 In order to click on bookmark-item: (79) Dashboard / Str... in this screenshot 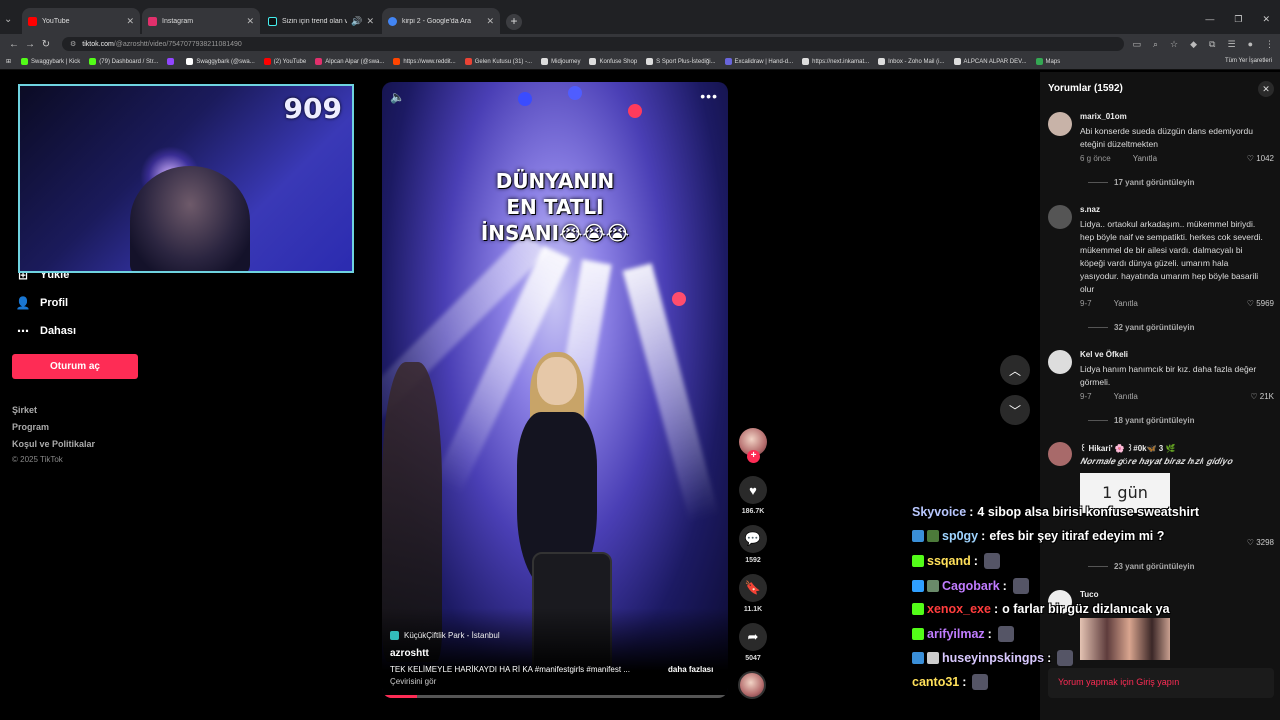, I will do `click(123, 61)`.